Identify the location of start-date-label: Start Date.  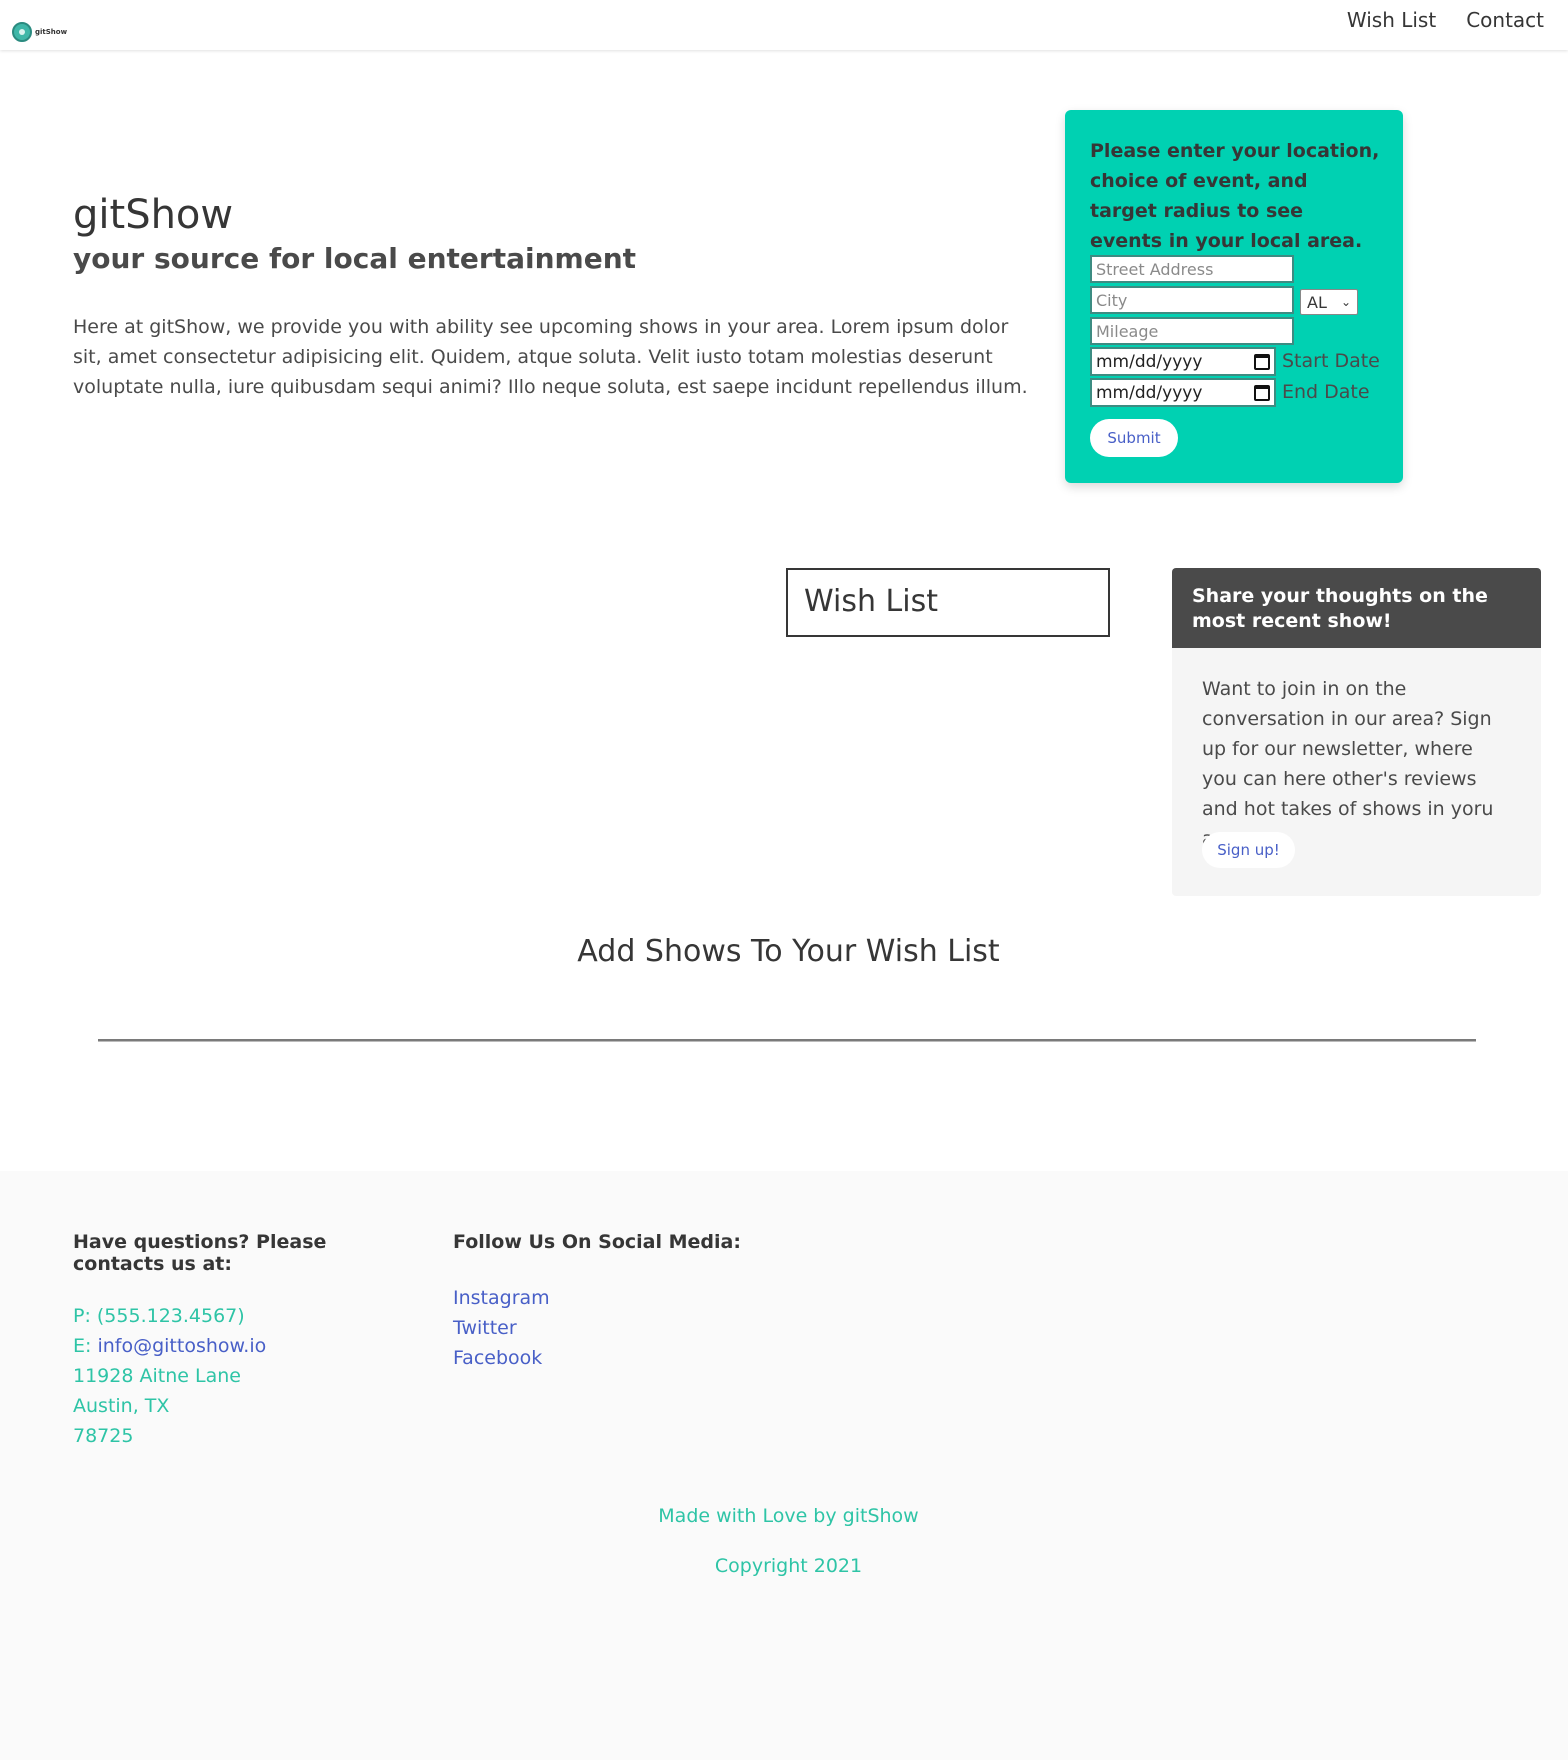
(1331, 361).